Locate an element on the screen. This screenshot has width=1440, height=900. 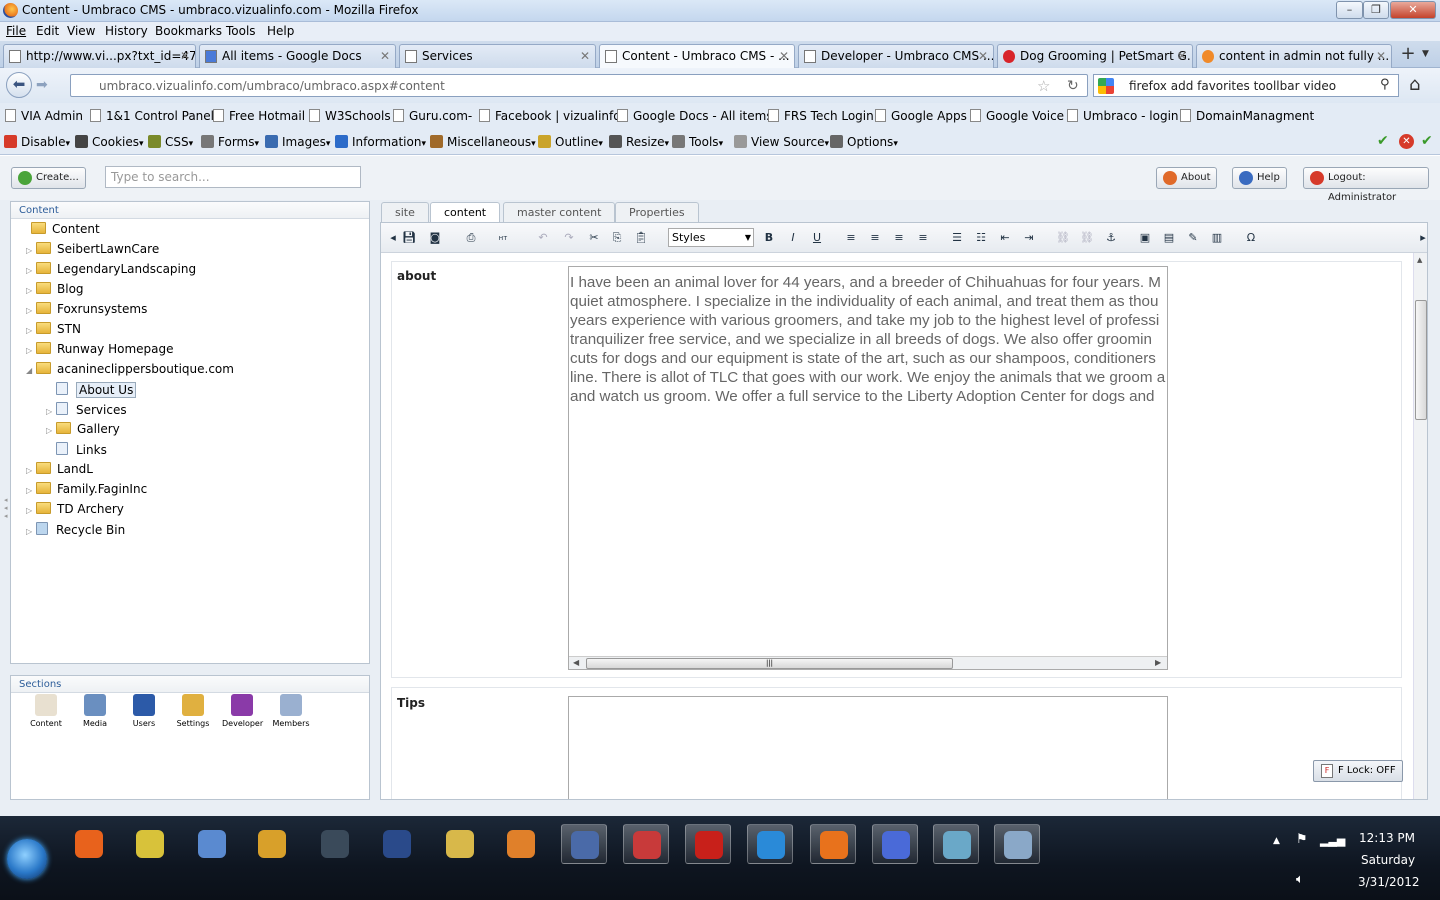
unlink-icon: ⛓ is located at coordinates (1087, 238).